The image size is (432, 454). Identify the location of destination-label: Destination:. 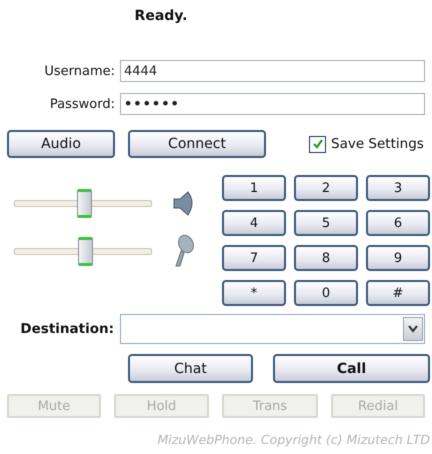
(67, 329).